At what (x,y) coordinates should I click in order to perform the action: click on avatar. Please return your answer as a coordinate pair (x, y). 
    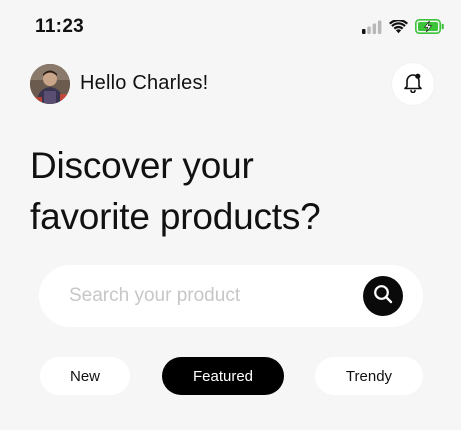
    Looking at the image, I should click on (50, 84).